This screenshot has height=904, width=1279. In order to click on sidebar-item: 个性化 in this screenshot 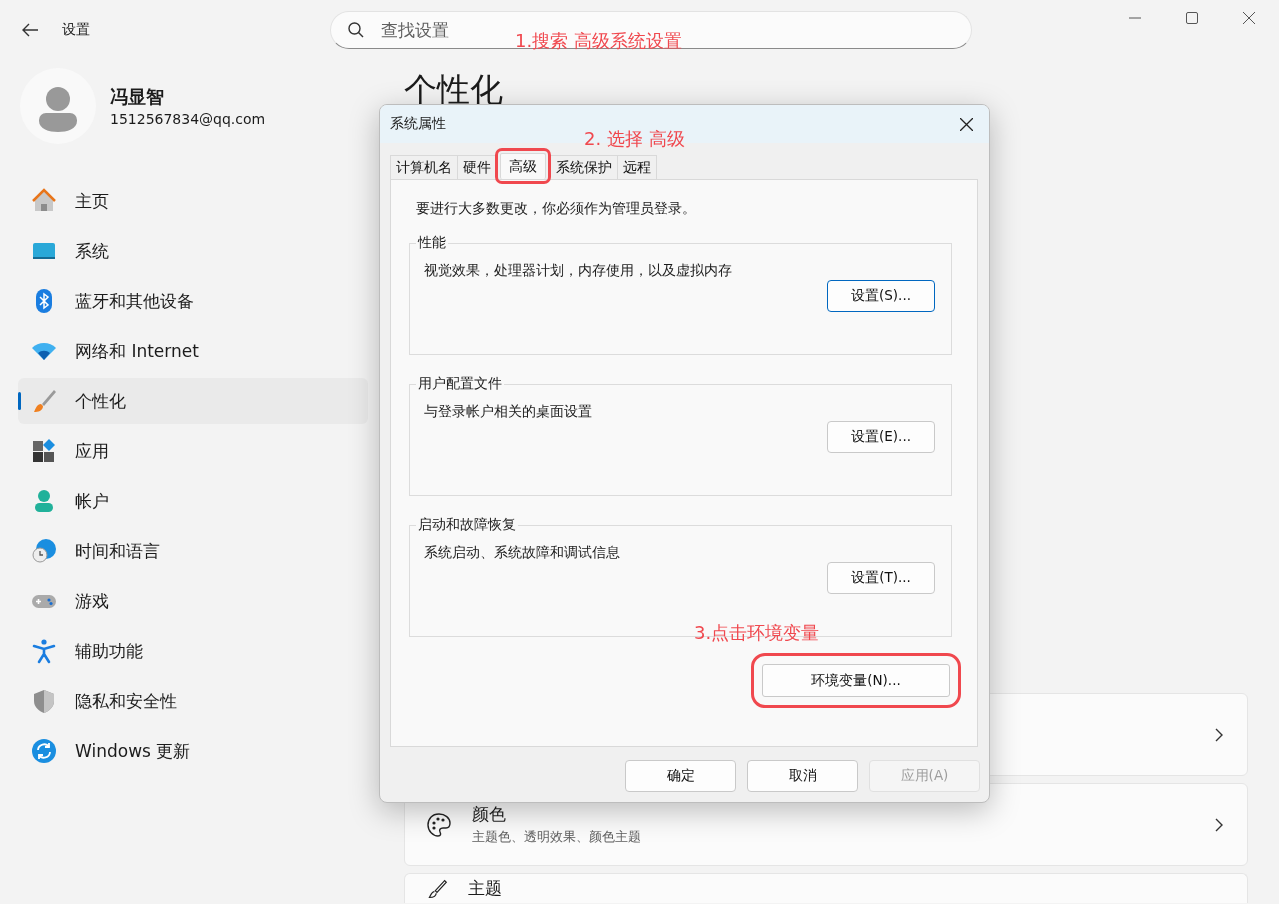, I will do `click(193, 401)`.